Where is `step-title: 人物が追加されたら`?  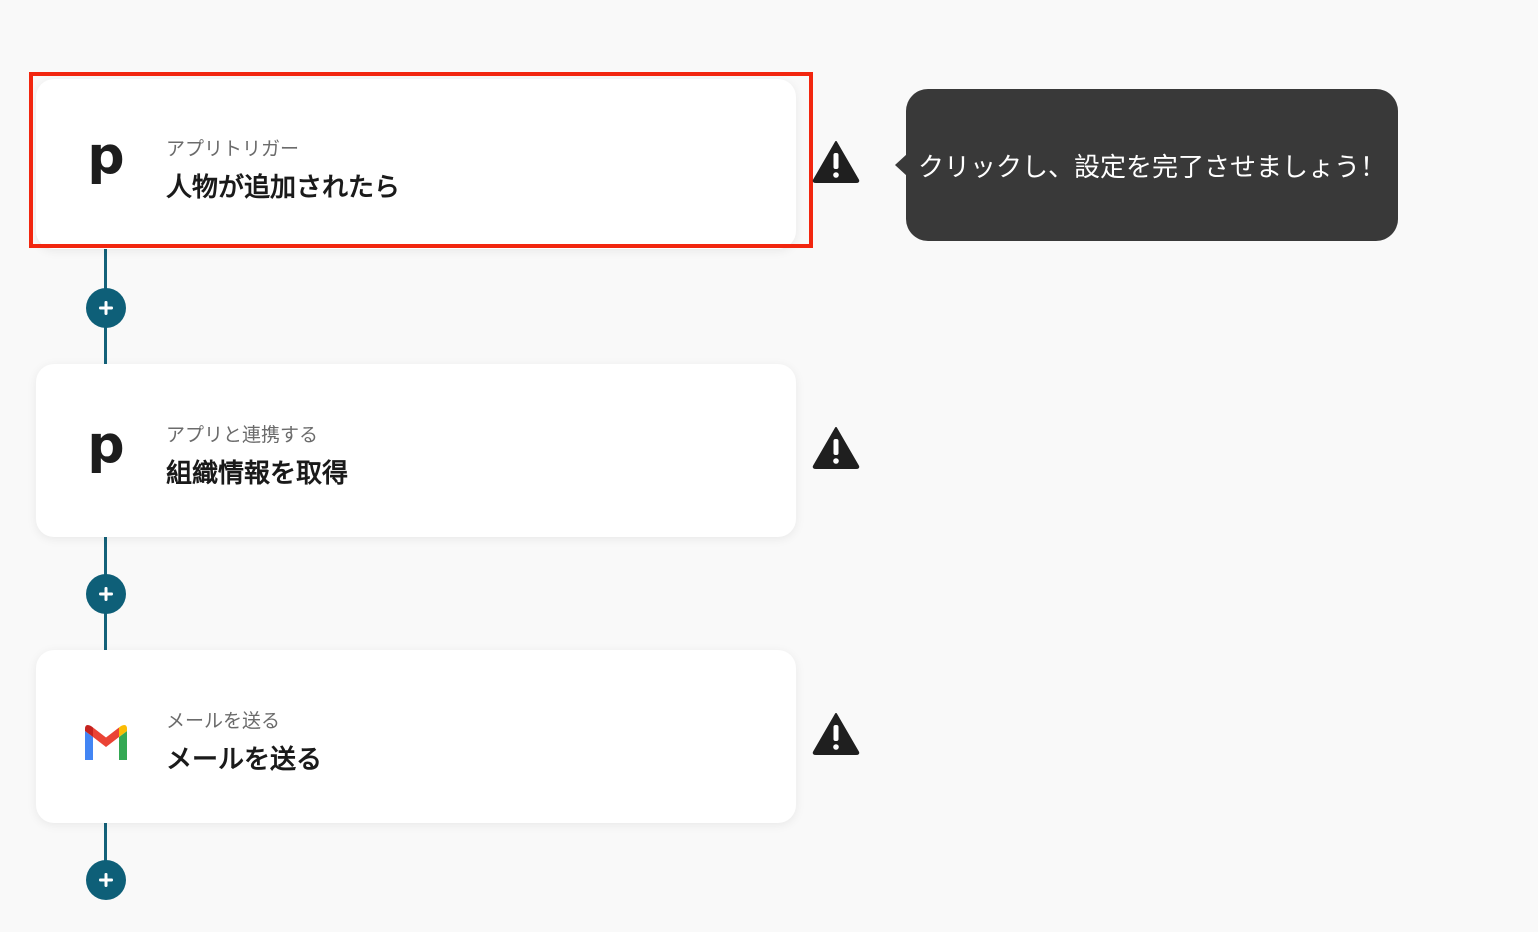 step-title: 人物が追加されたら is located at coordinates (283, 188).